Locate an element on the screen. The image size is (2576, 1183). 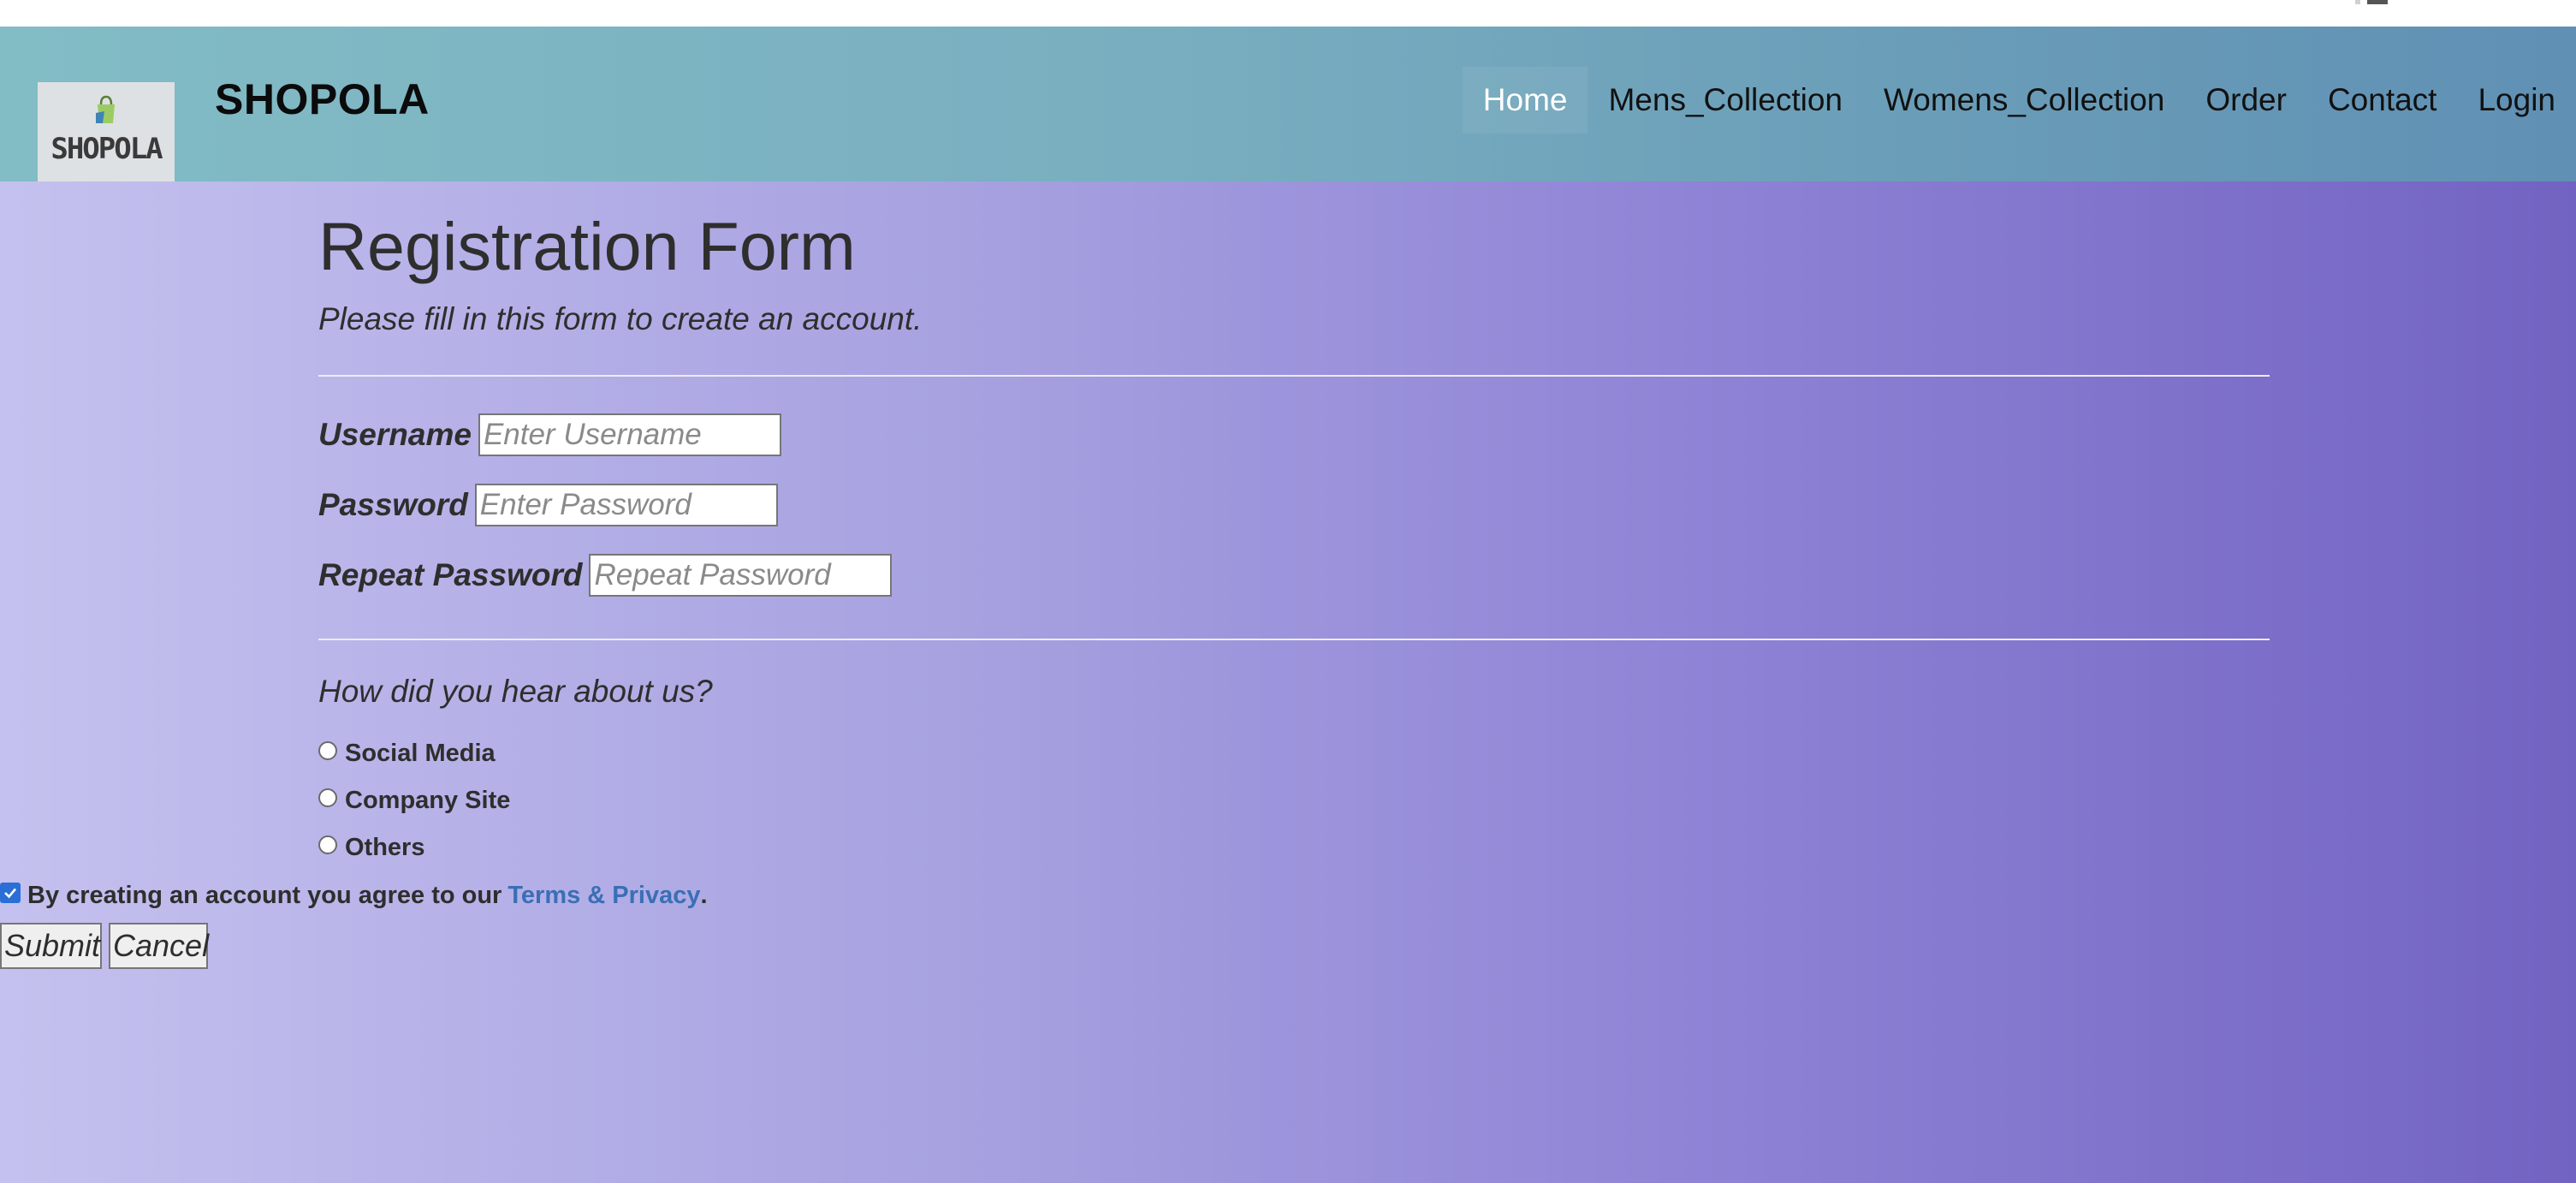
window-control-icon is located at coordinates (2372, 2).